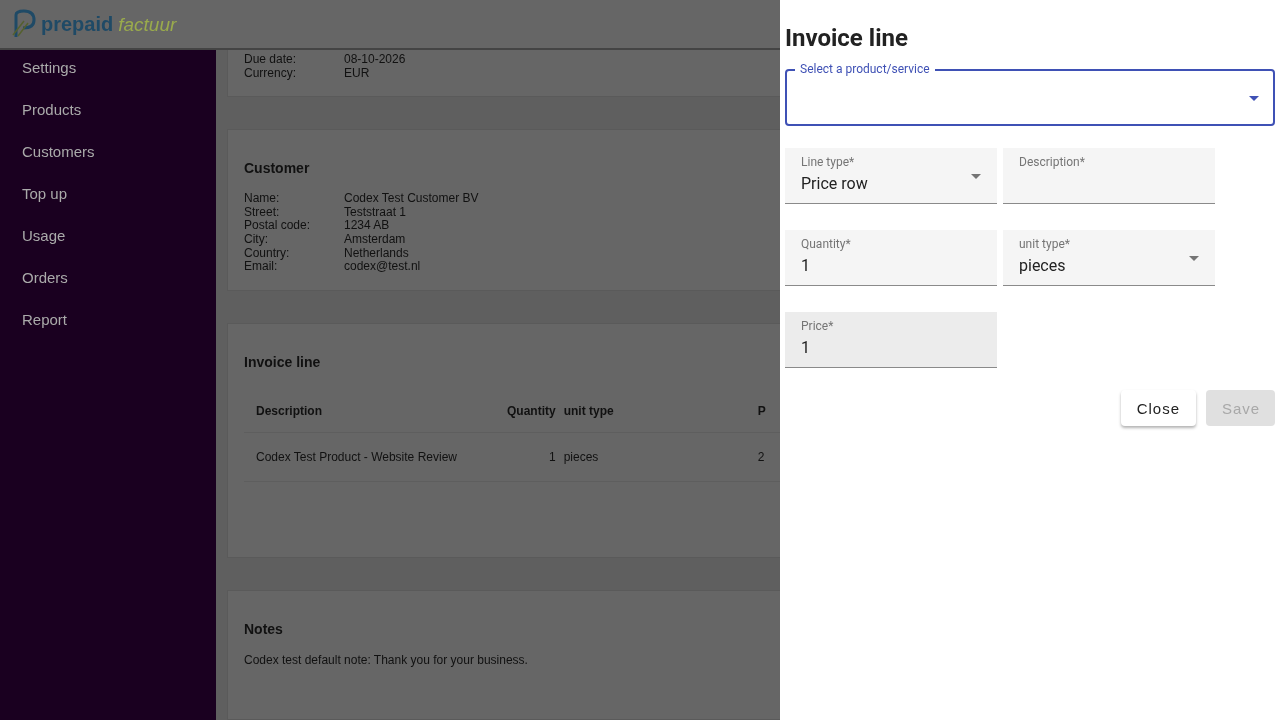 This screenshot has height=720, width=1280. Describe the element at coordinates (277, 168) in the screenshot. I see `section-title: Customer` at that location.